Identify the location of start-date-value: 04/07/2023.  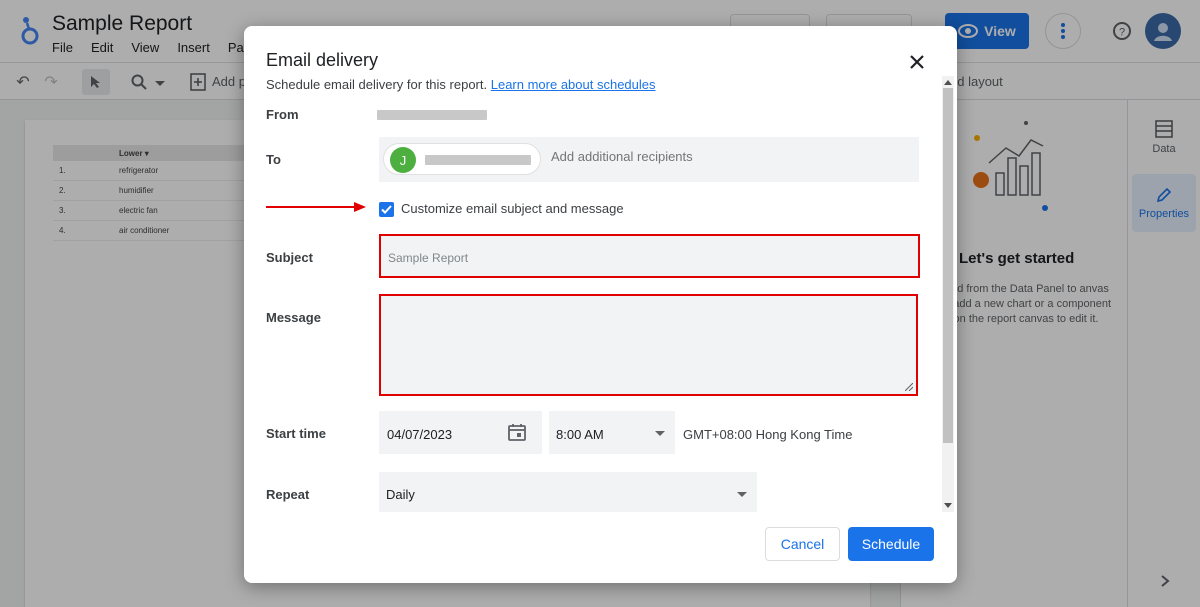
(420, 434).